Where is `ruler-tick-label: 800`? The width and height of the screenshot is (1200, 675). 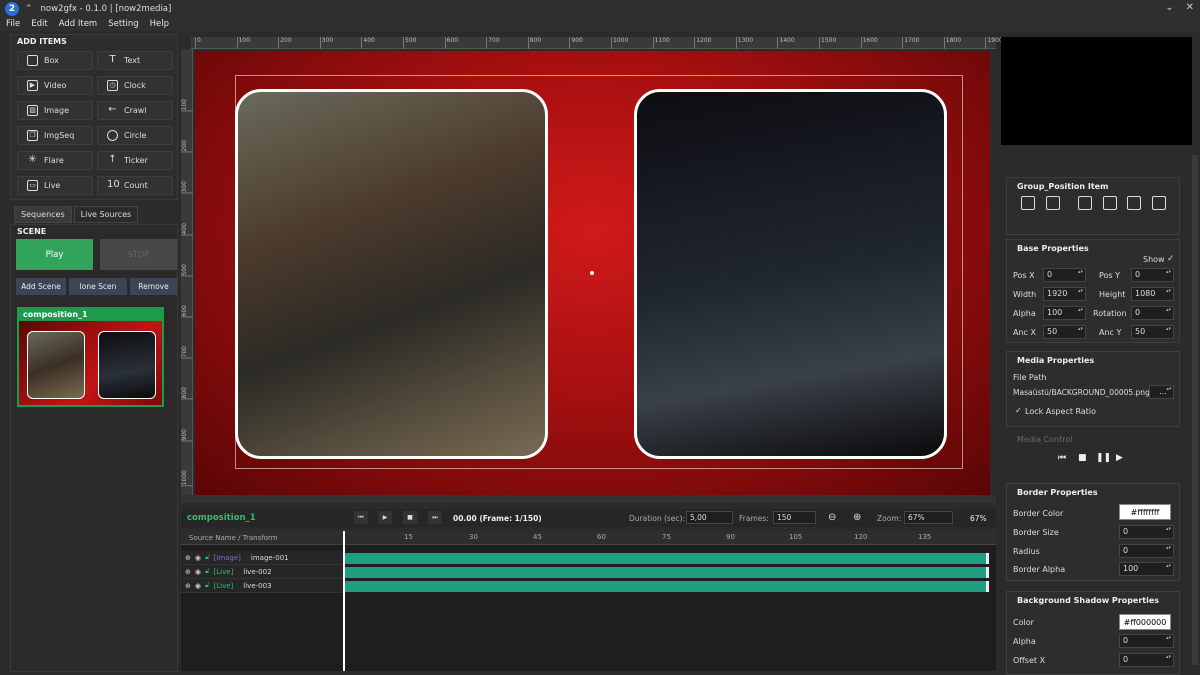 ruler-tick-label: 800 is located at coordinates (187, 393).